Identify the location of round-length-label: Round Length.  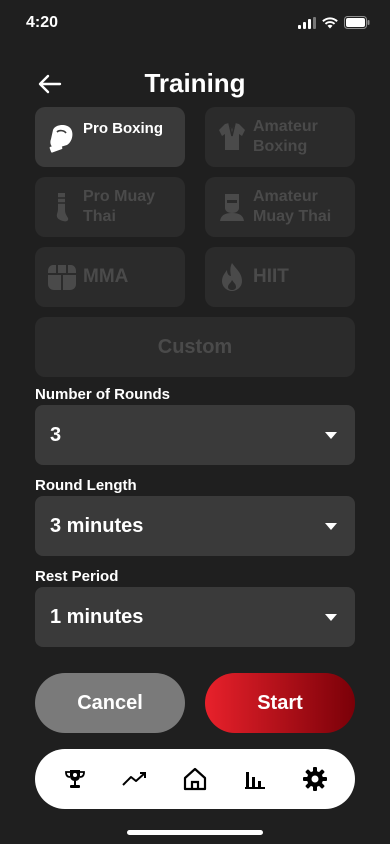
(86, 485).